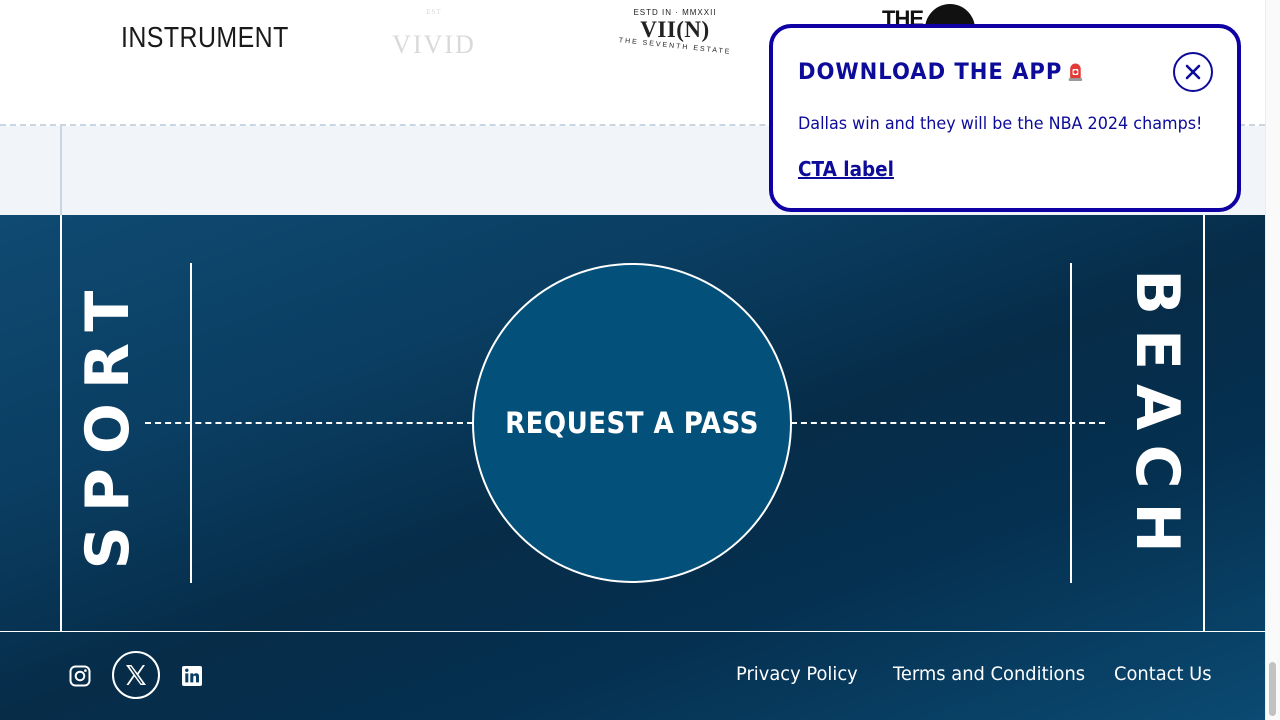 This screenshot has width=1280, height=720. I want to click on request-pass-label: REQUEST A PASS, so click(632, 423).